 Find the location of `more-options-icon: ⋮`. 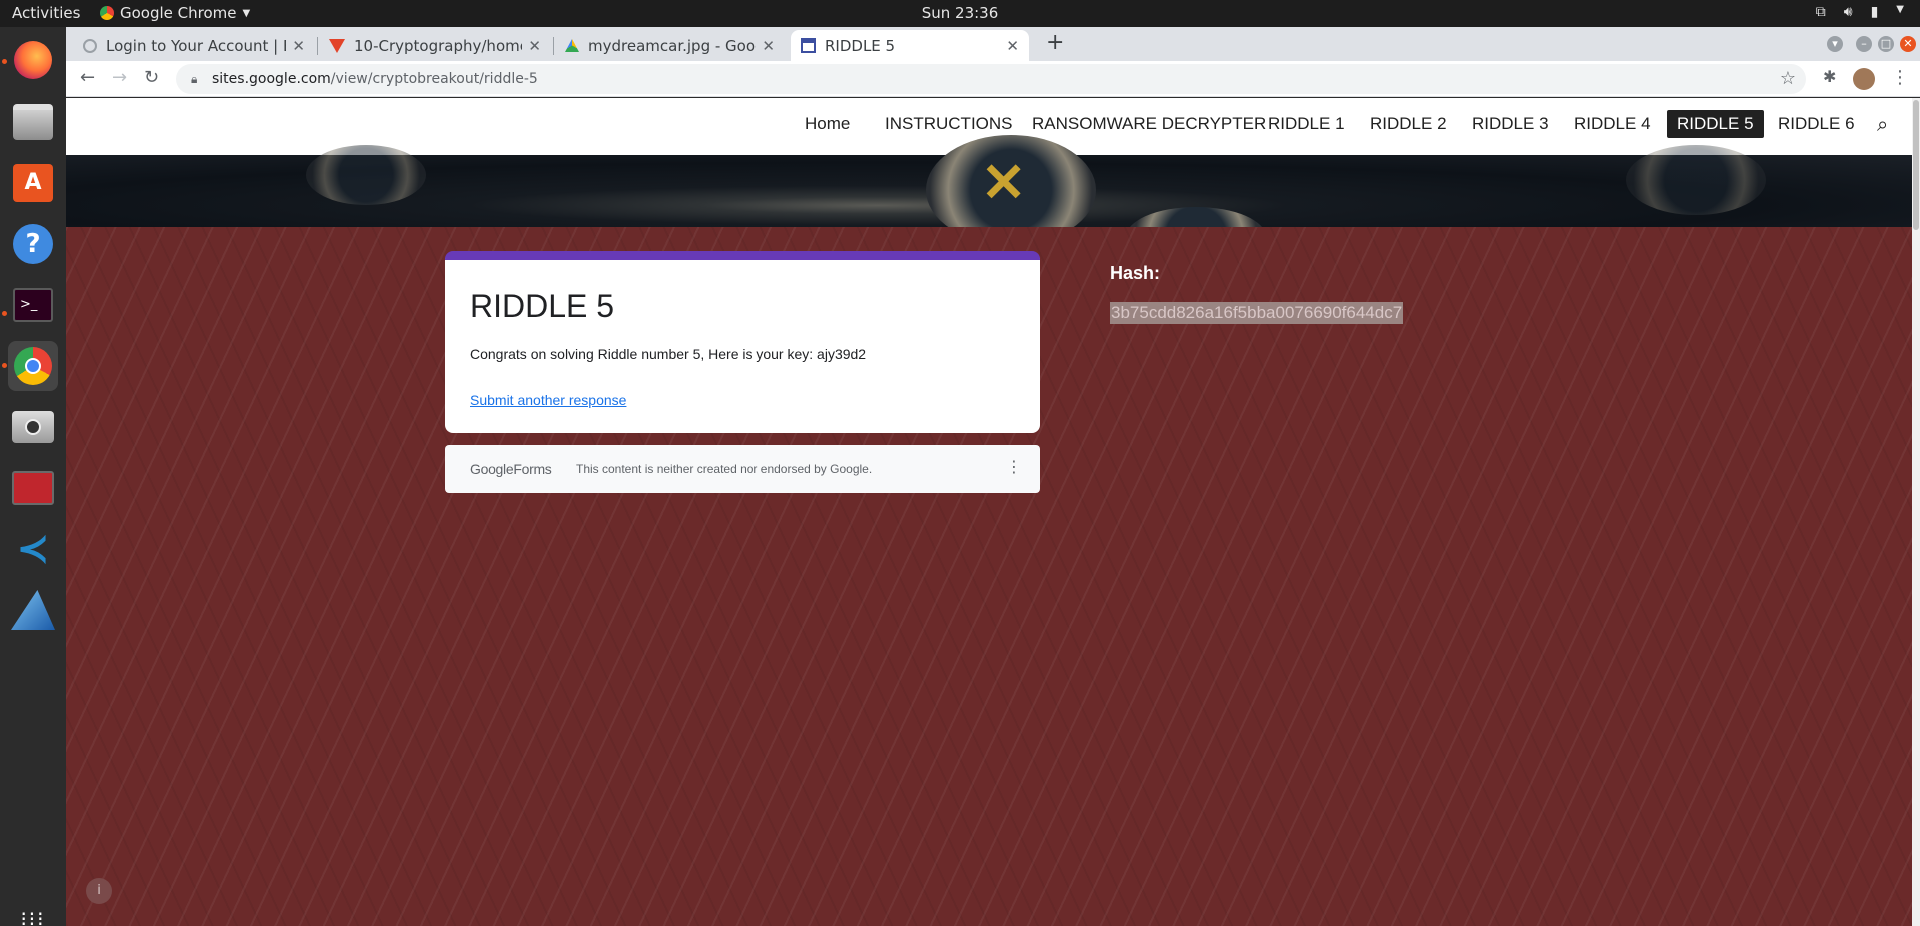

more-options-icon: ⋮ is located at coordinates (1014, 466).